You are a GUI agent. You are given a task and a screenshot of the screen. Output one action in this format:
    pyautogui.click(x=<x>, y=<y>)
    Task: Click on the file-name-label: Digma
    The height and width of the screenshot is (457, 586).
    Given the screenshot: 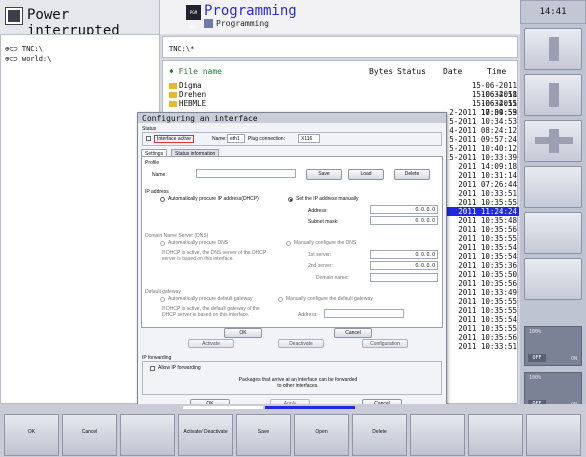 What is the action you would take?
    pyautogui.click(x=190, y=85)
    